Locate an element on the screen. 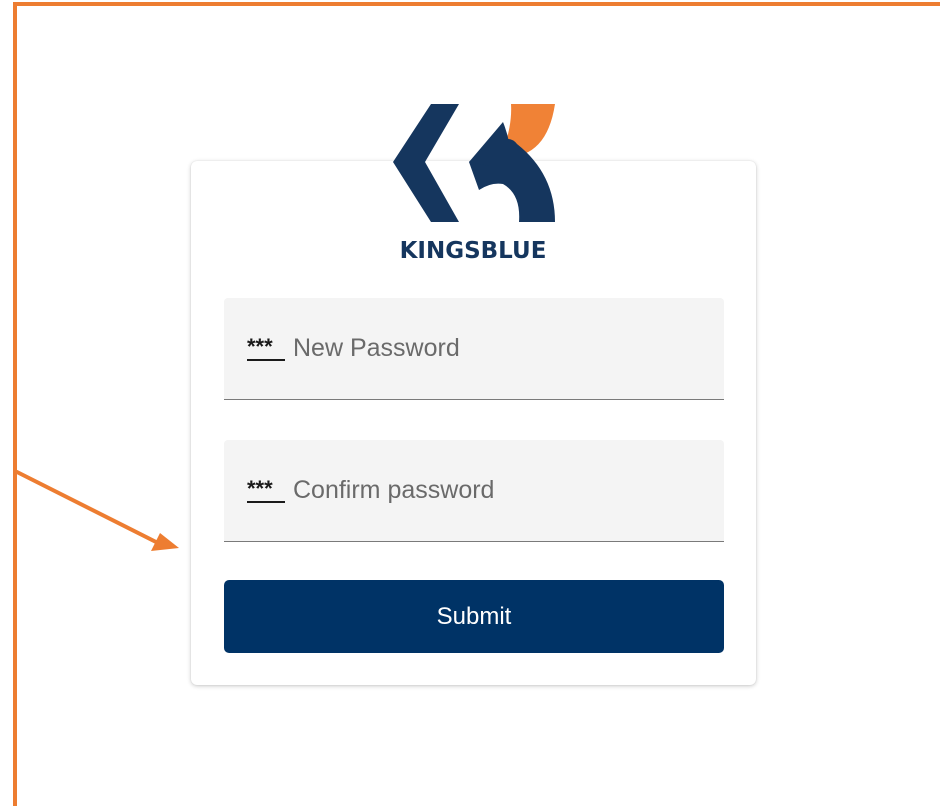 The image size is (940, 806). new-password-placeholder: New Password is located at coordinates (376, 348).